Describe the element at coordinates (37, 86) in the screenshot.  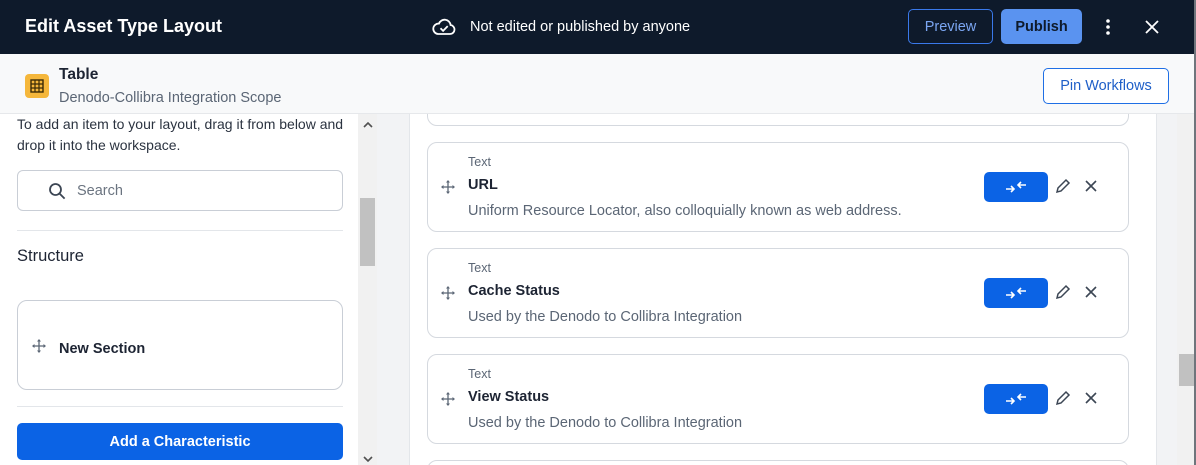
I see `table-grid-icon` at that location.